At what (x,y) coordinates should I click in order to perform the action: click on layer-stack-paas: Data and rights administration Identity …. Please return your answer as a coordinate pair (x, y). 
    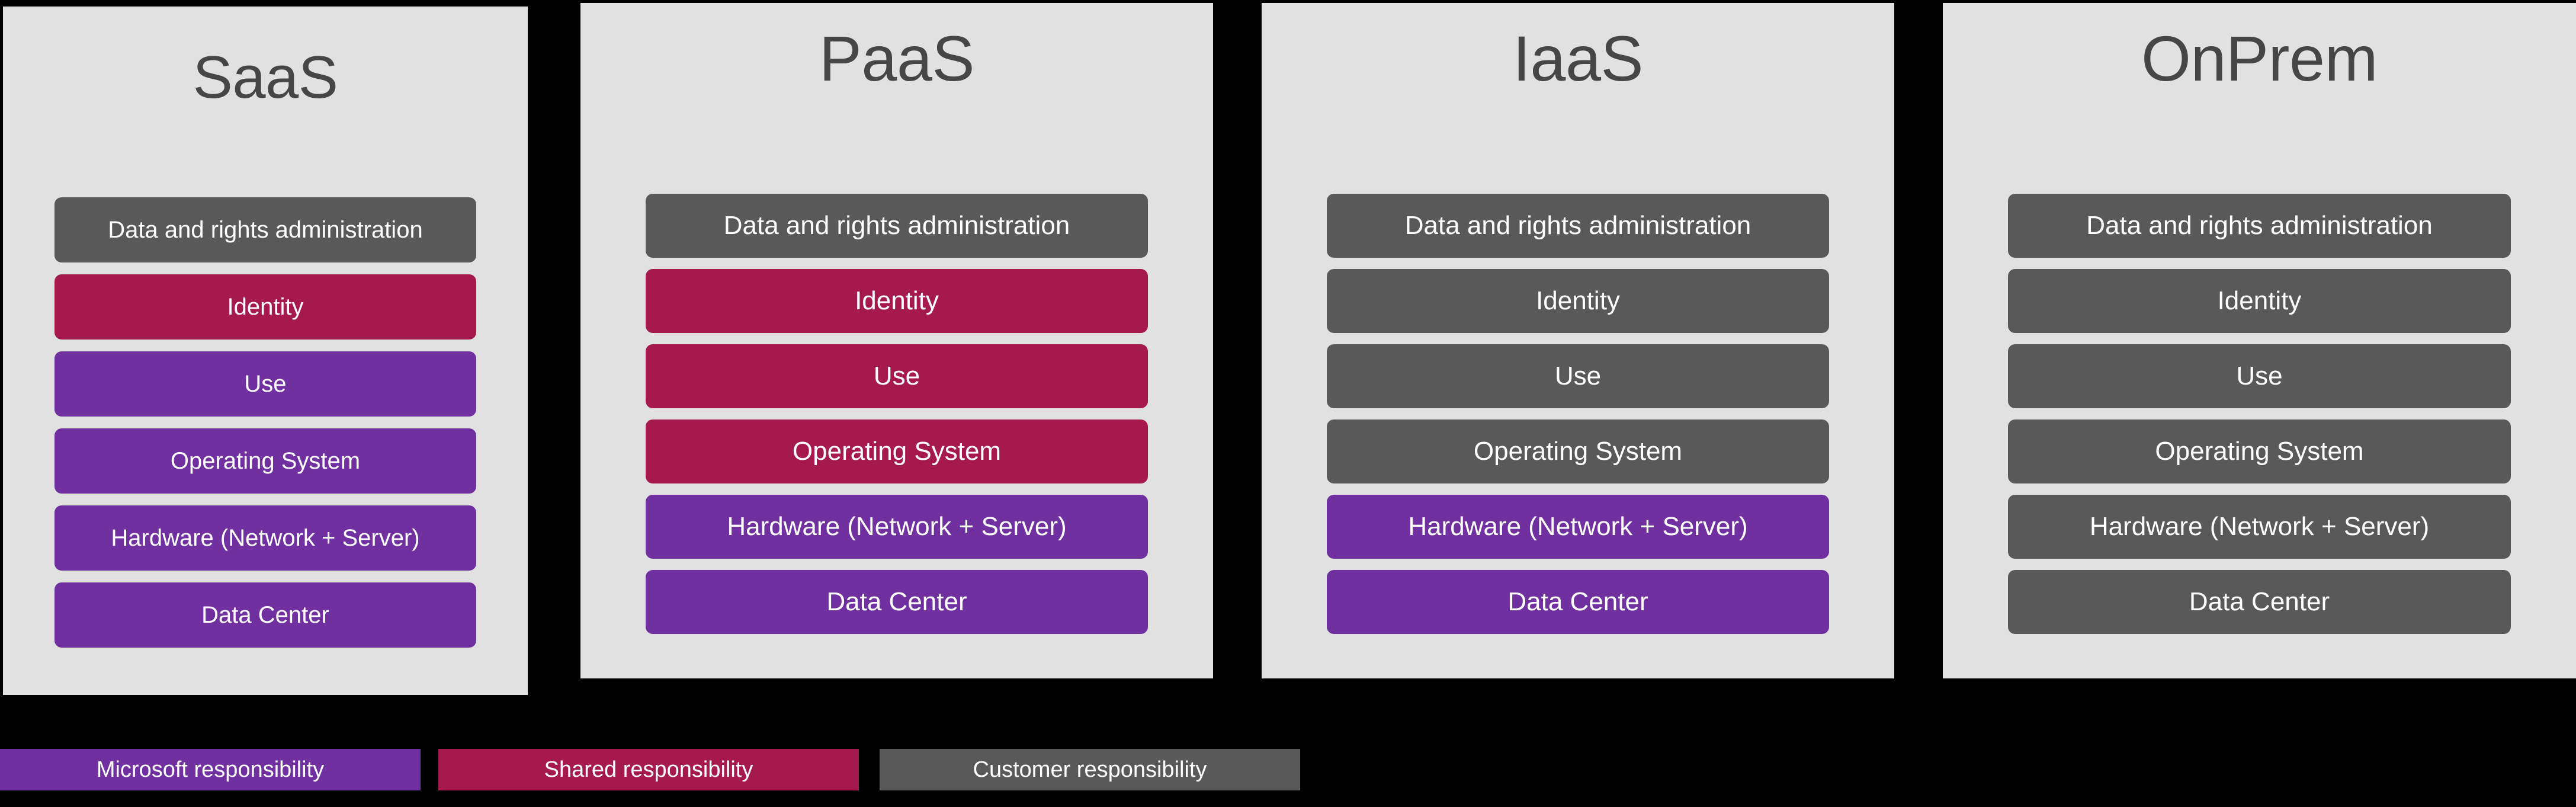
    Looking at the image, I should click on (896, 420).